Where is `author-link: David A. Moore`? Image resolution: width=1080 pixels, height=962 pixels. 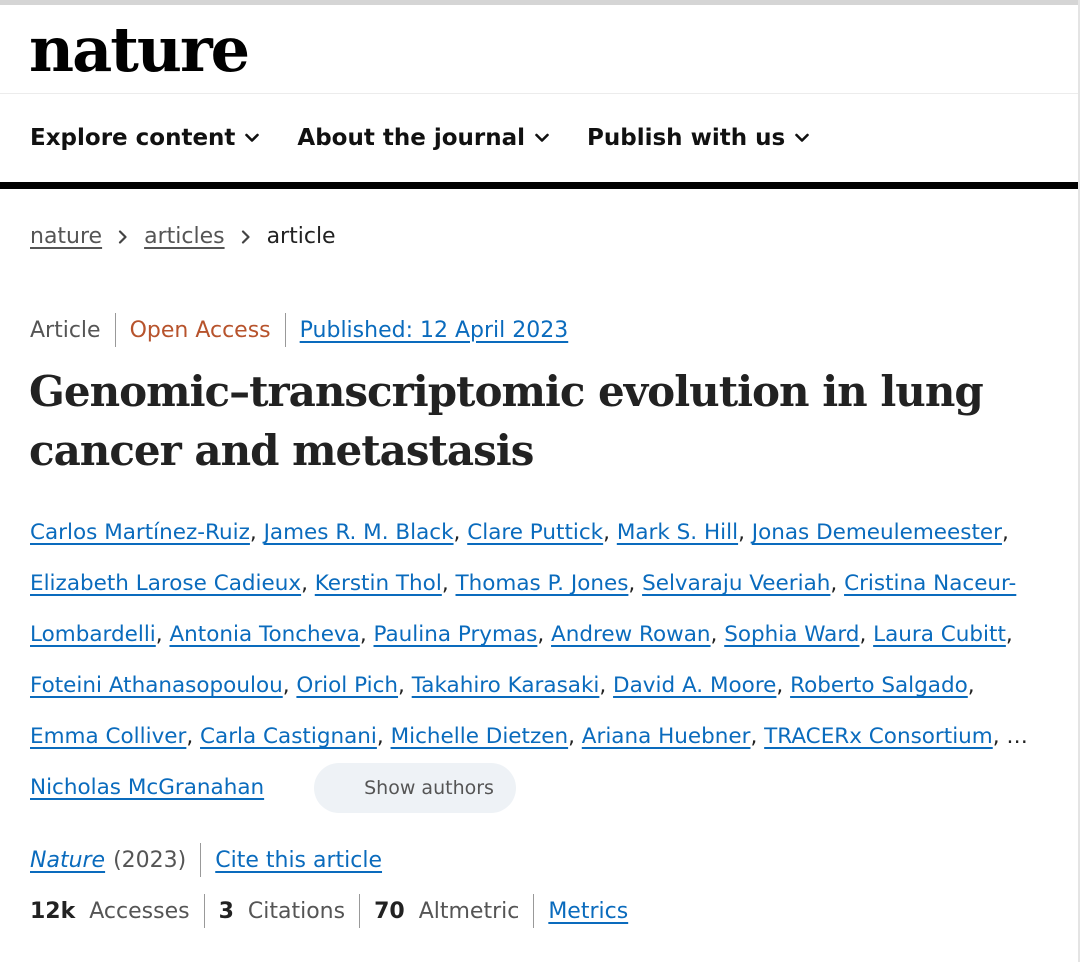 author-link: David A. Moore is located at coordinates (694, 685).